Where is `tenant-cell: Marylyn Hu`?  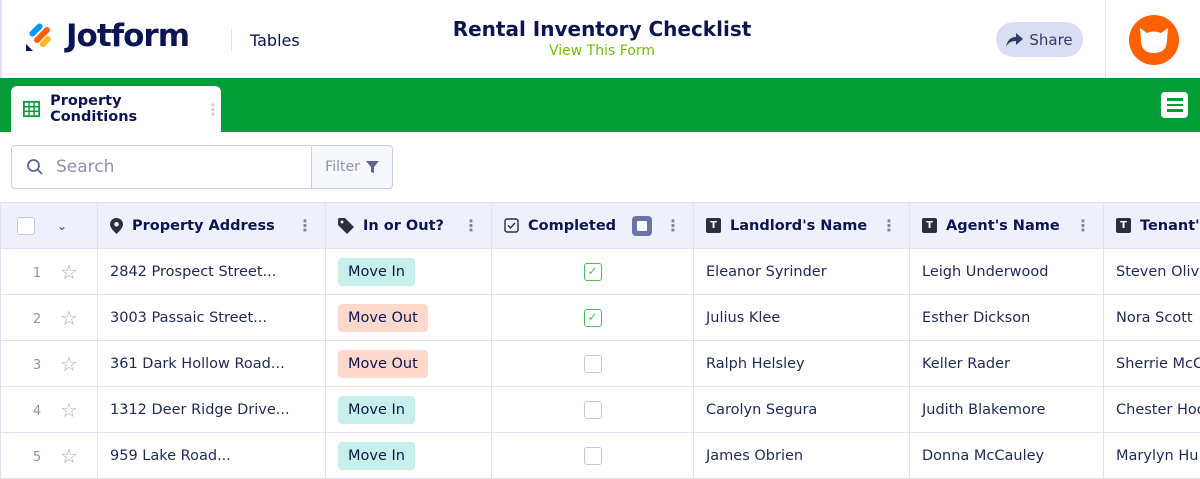 tenant-cell: Marylyn Hu is located at coordinates (1151, 455).